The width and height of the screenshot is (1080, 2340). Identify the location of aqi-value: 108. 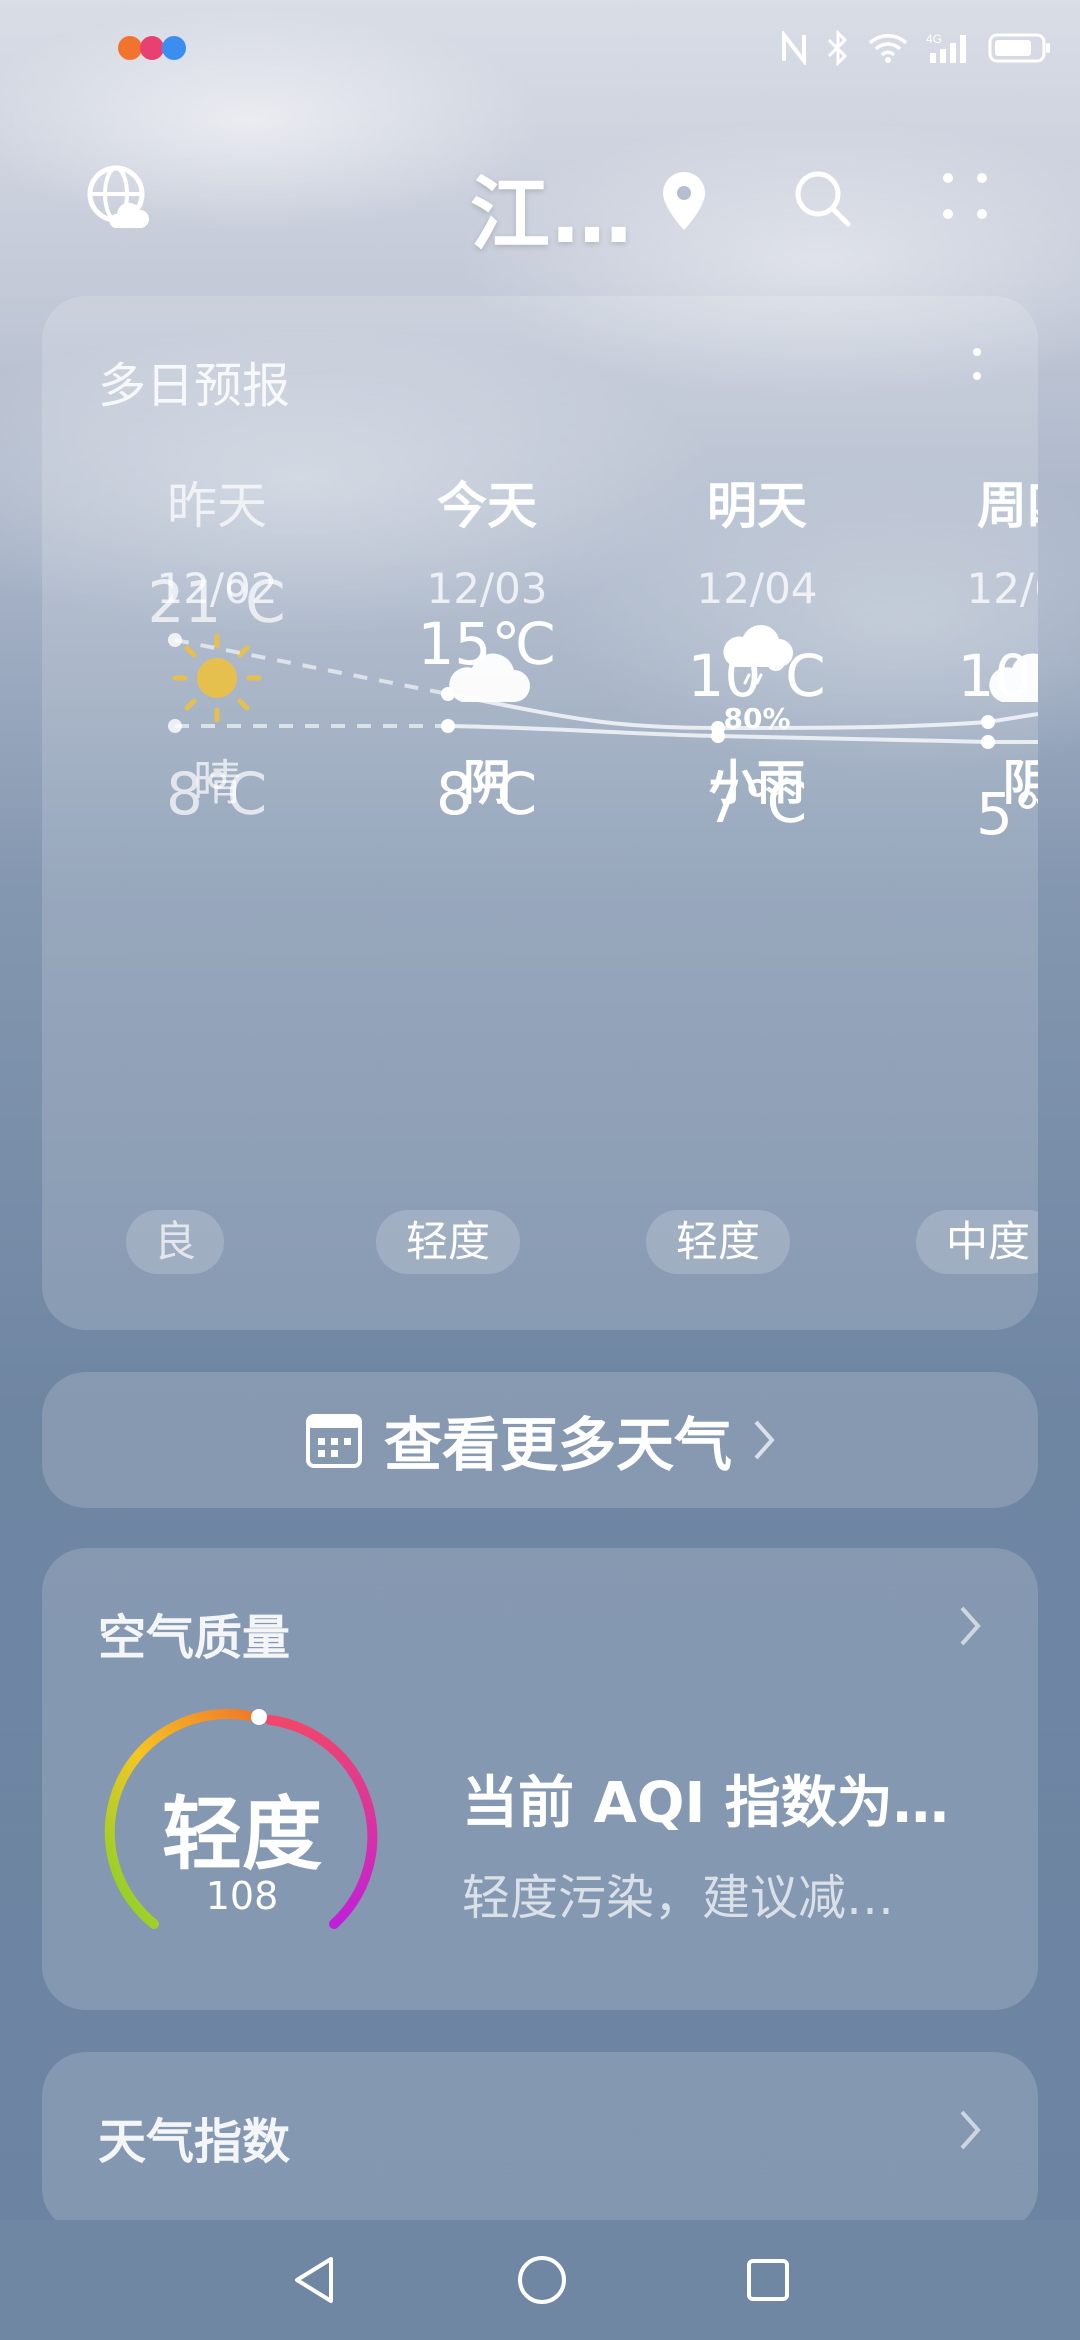
(242, 1896).